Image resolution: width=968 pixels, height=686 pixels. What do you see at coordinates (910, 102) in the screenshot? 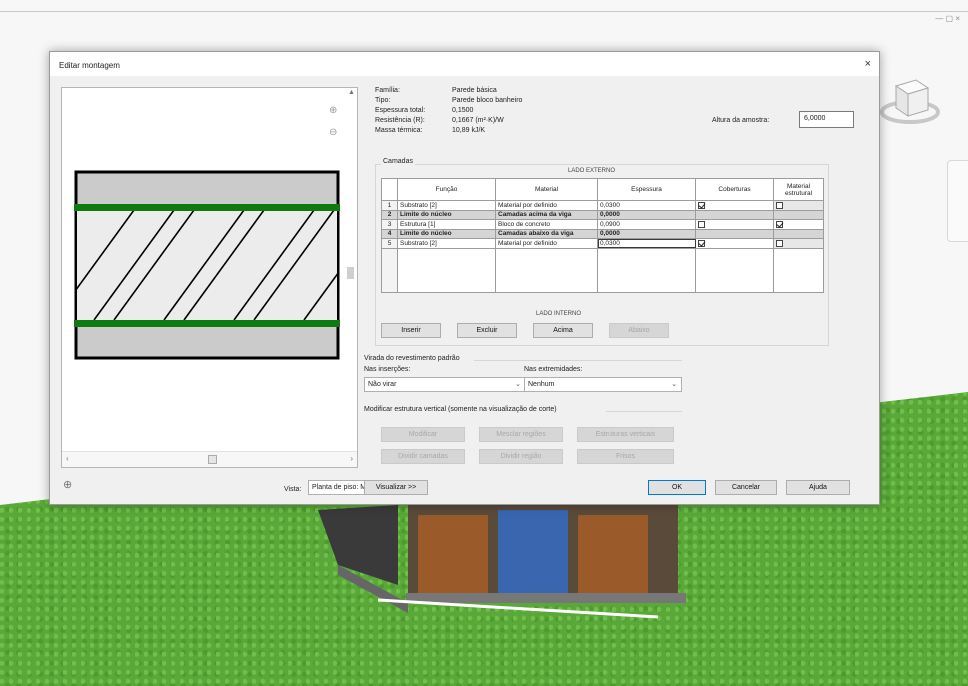
I see `viewcube-icon` at bounding box center [910, 102].